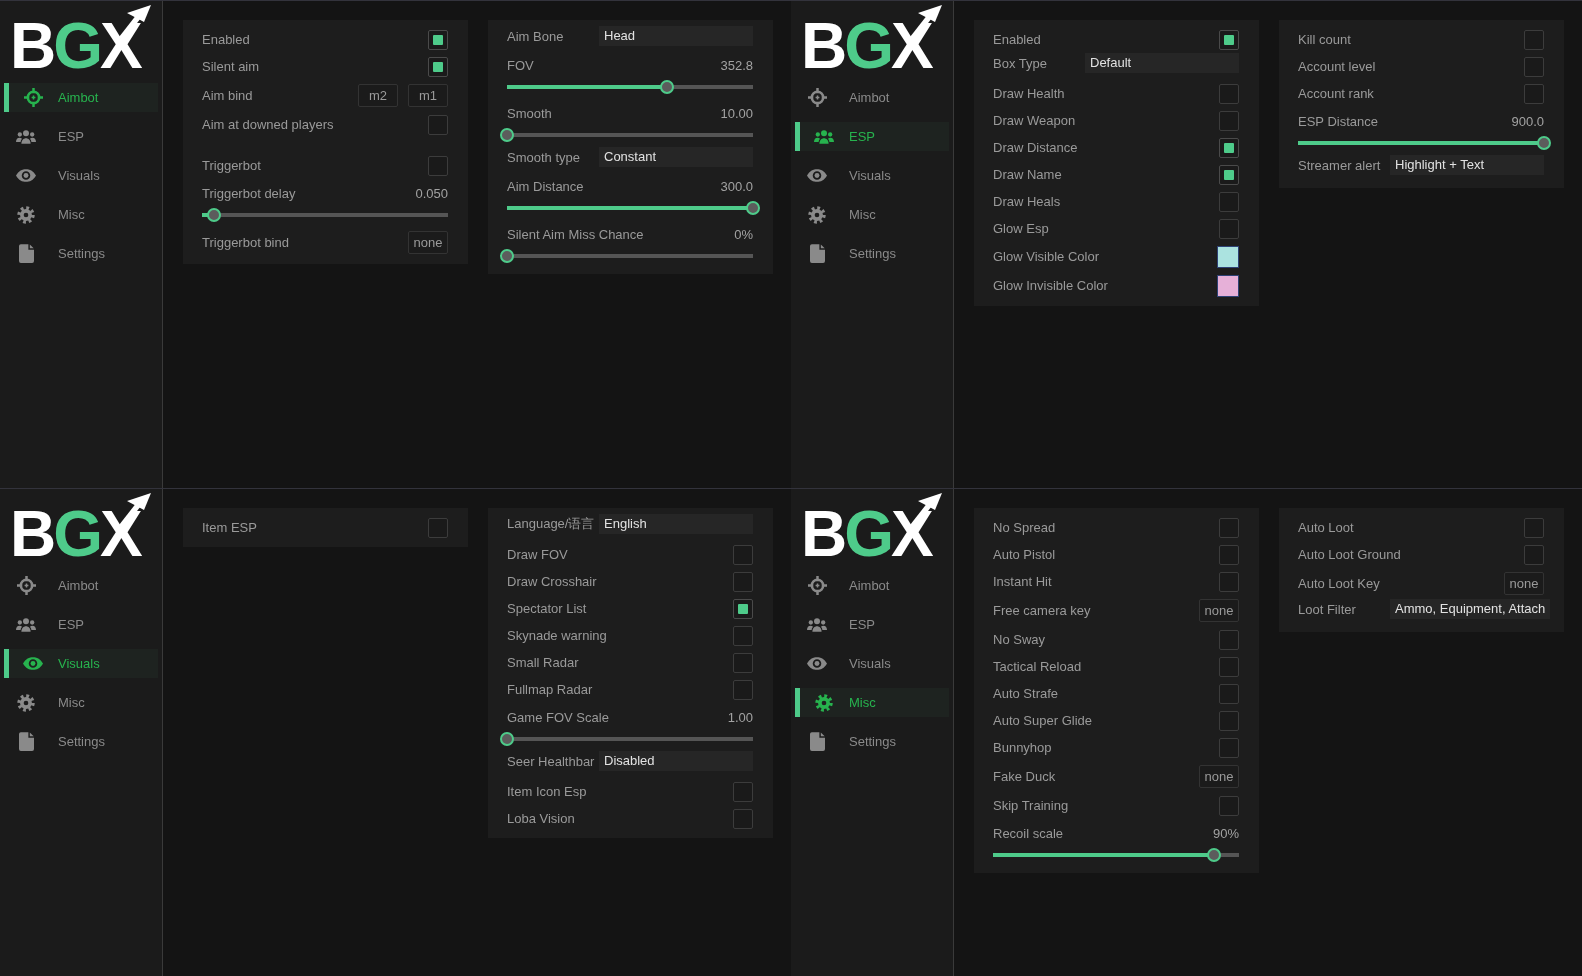 This screenshot has height=976, width=1582. Describe the element at coordinates (245, 242) in the screenshot. I see `setting-label: Triggerbot bind` at that location.